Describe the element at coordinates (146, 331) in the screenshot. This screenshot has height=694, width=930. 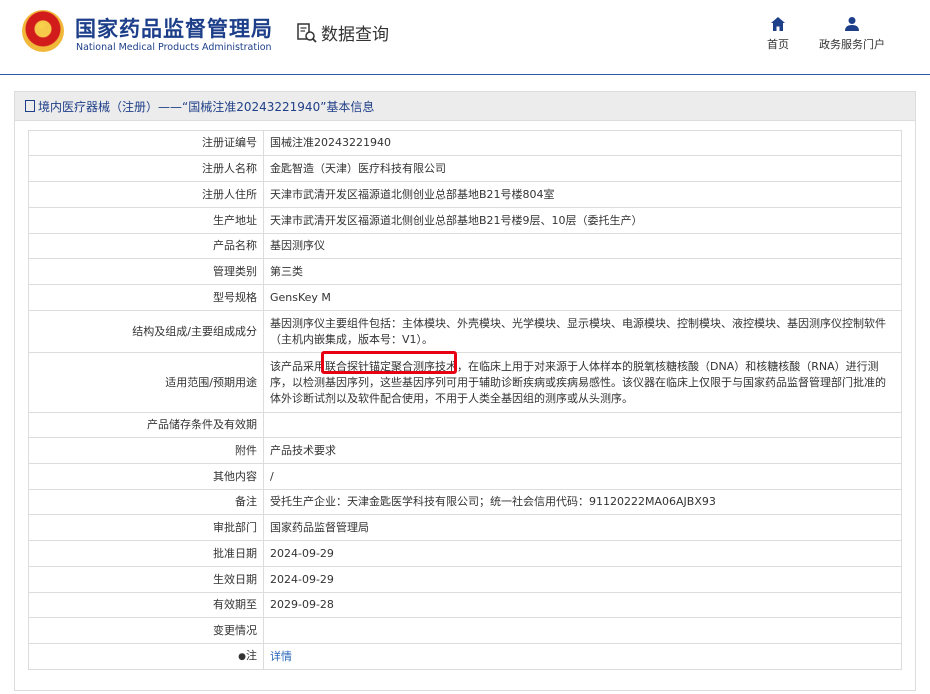
I see `row-label: 结构及组成/主要组成成分` at that location.